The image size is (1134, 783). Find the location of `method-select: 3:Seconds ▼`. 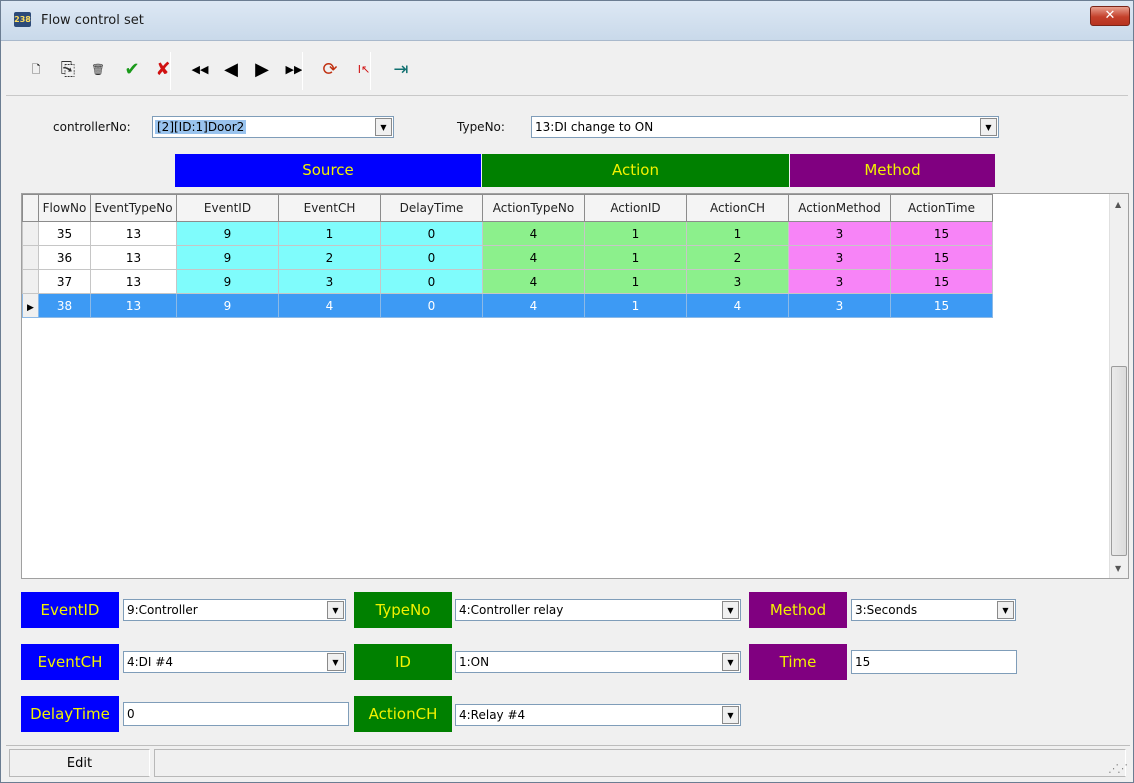

method-select: 3:Seconds ▼ is located at coordinates (933, 610).